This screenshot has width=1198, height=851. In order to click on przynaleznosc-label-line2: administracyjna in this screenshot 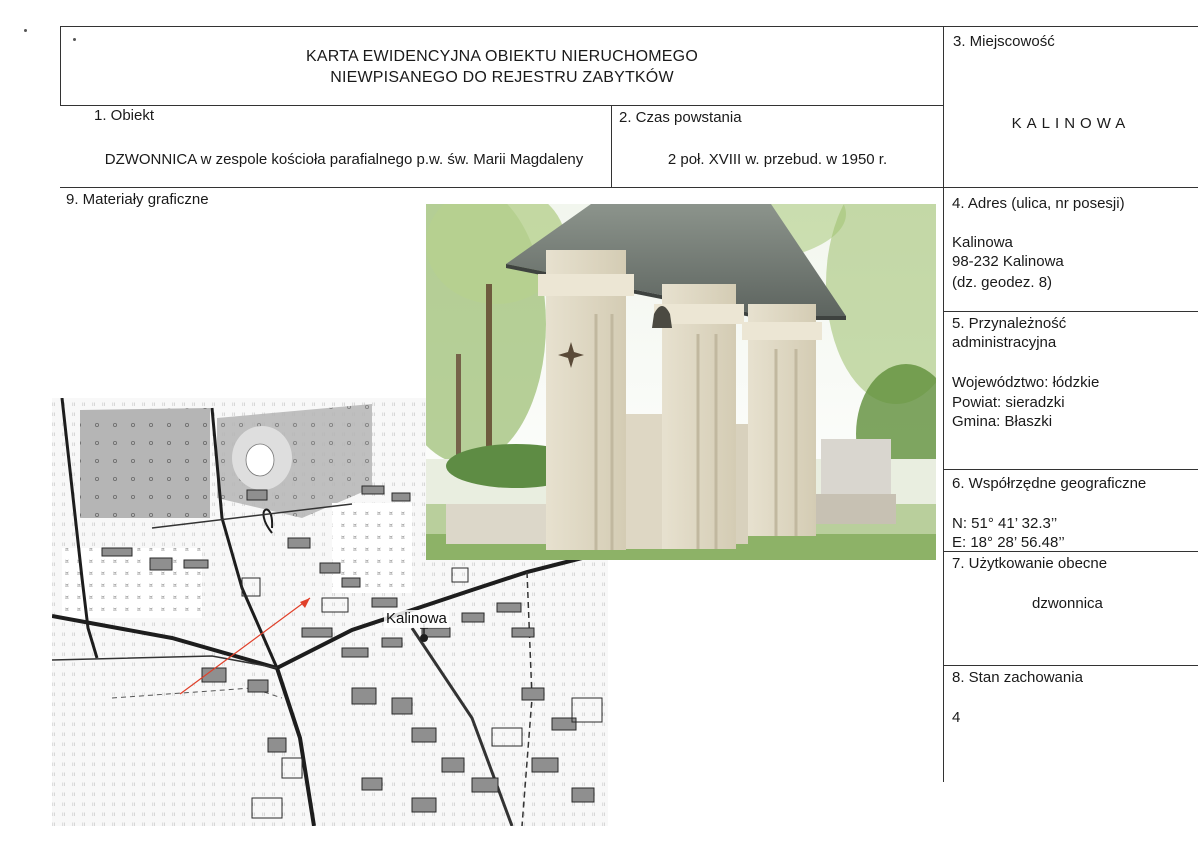, I will do `click(1004, 342)`.